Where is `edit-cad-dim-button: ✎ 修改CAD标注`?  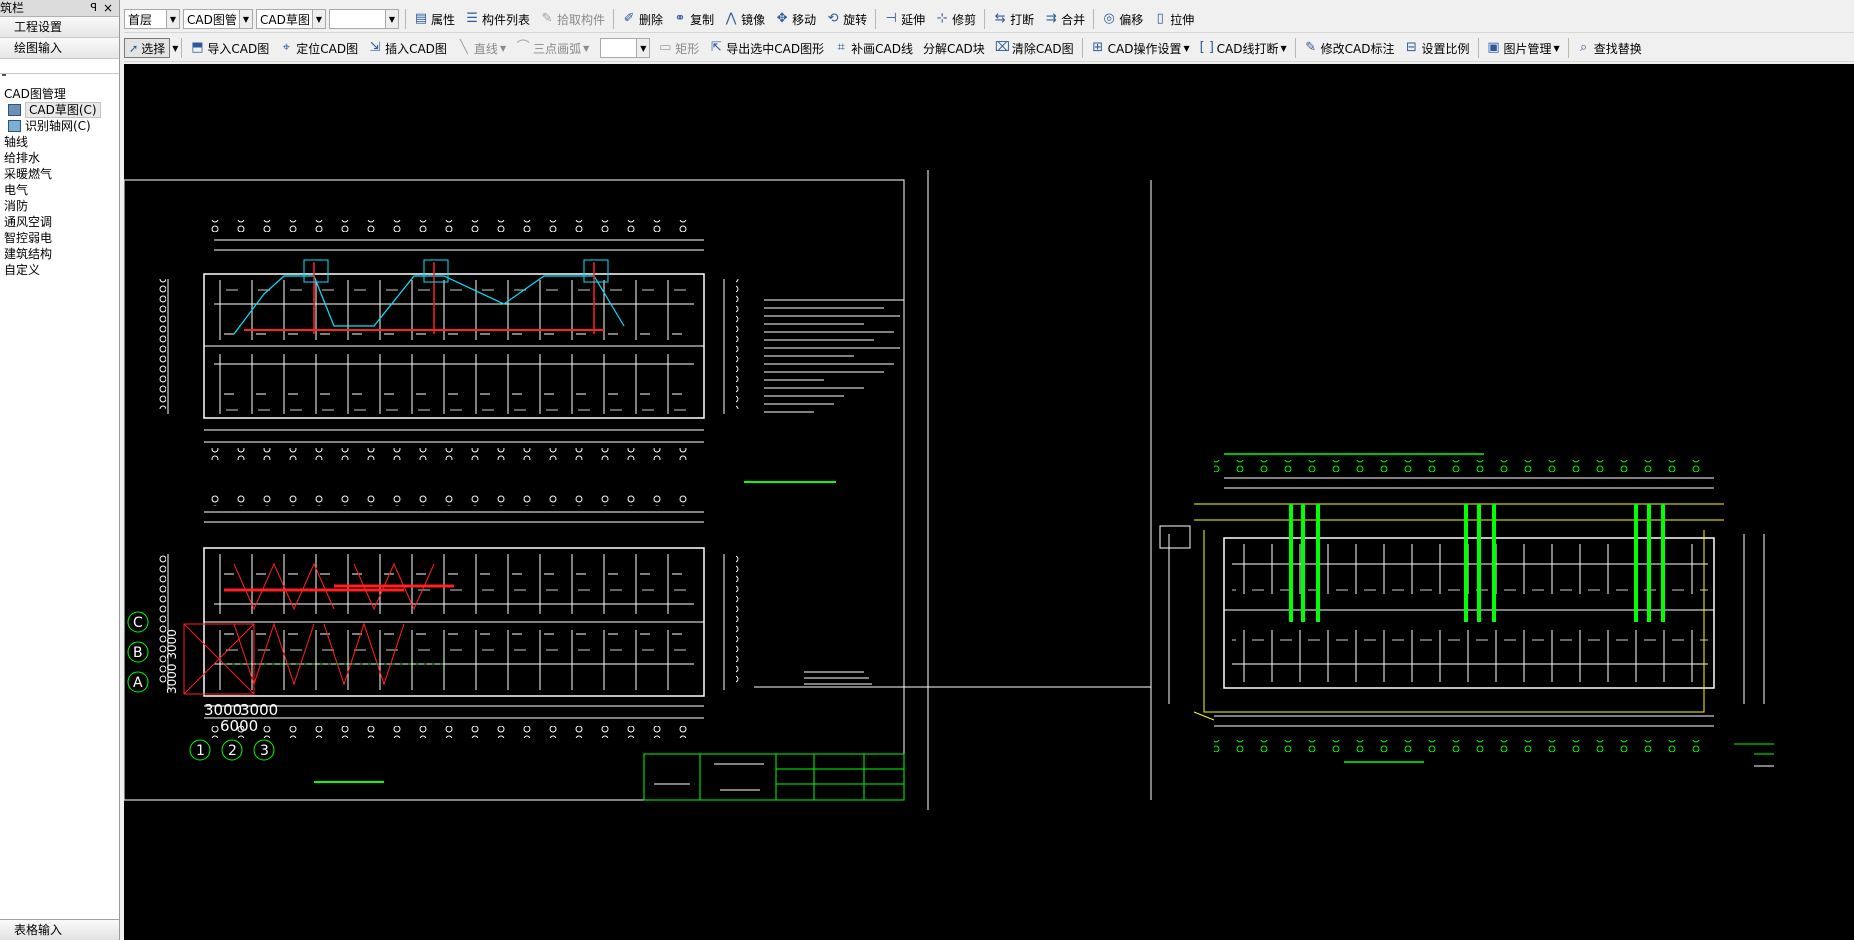 edit-cad-dim-button: ✎ 修改CAD标注 is located at coordinates (1349, 48).